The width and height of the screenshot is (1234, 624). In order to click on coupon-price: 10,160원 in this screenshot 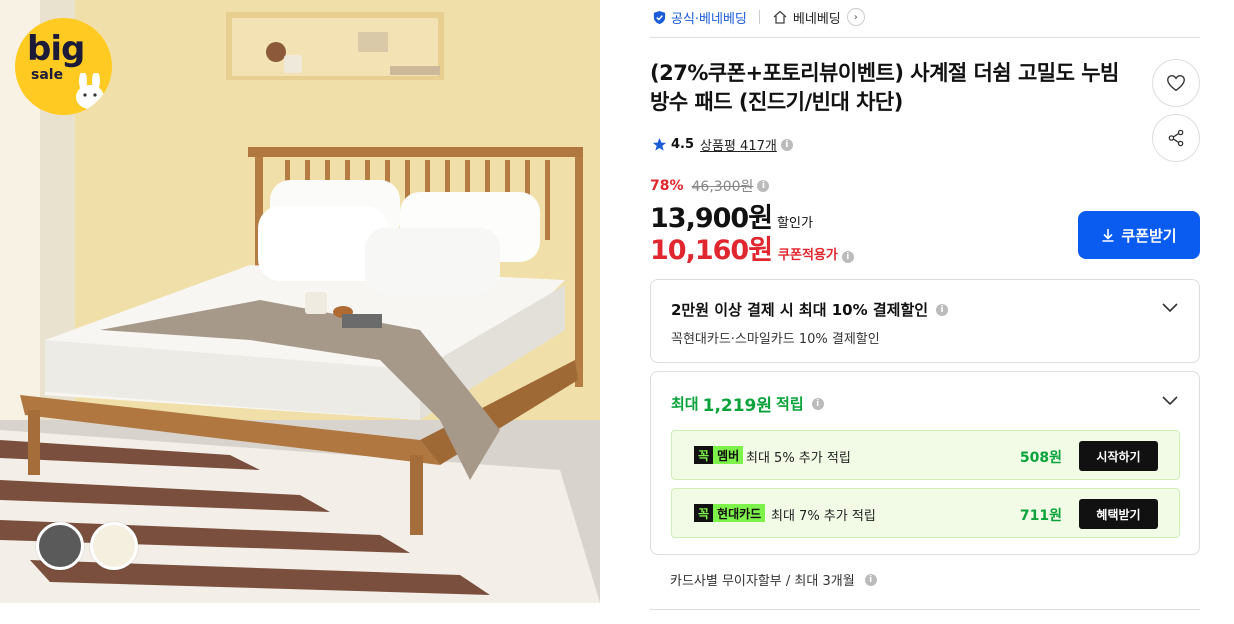, I will do `click(711, 250)`.